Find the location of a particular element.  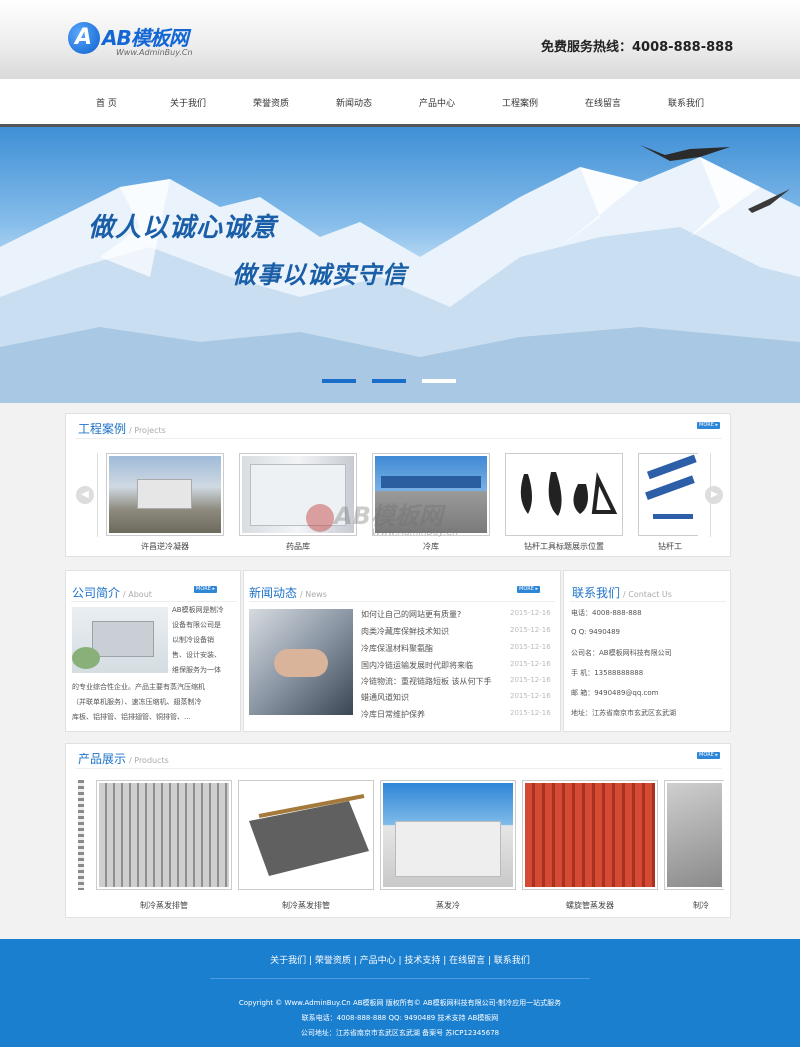

about-title: 公司简介 / About is located at coordinates (112, 593).